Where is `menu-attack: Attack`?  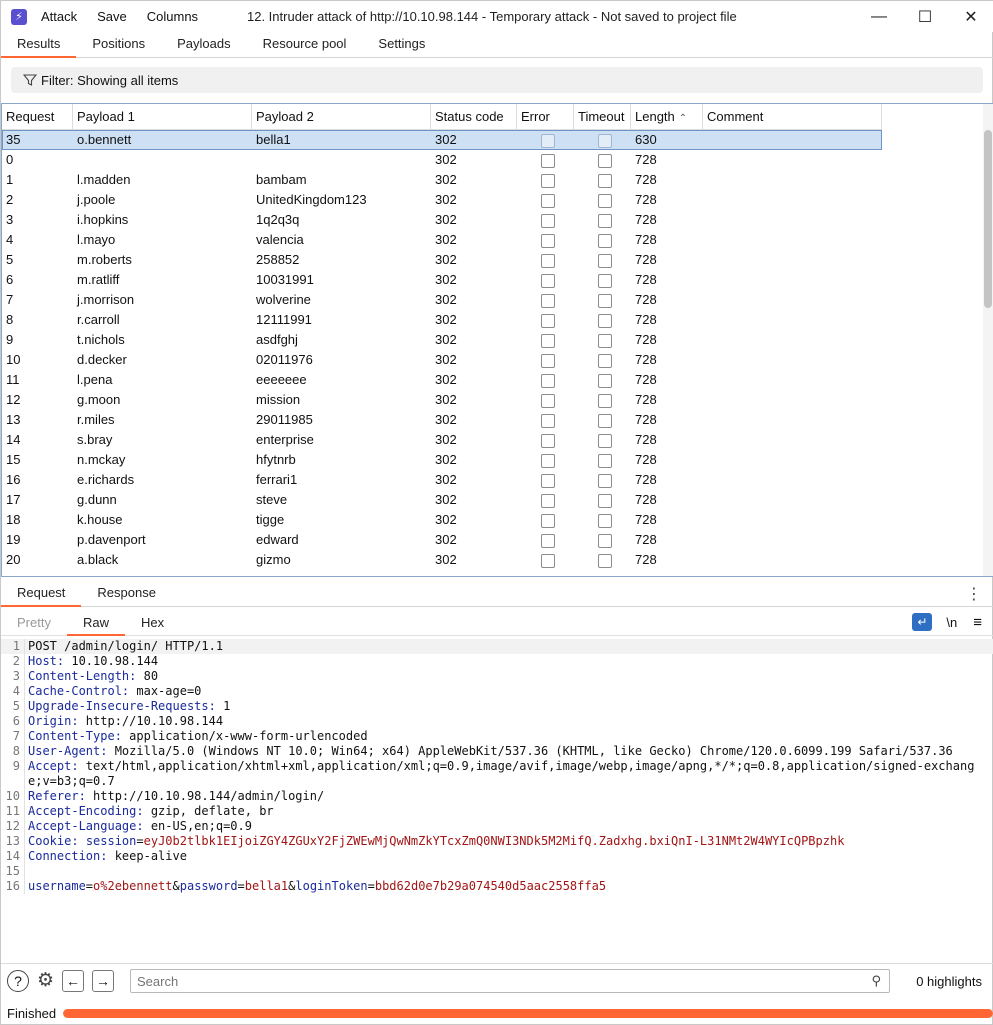
menu-attack: Attack is located at coordinates (59, 16).